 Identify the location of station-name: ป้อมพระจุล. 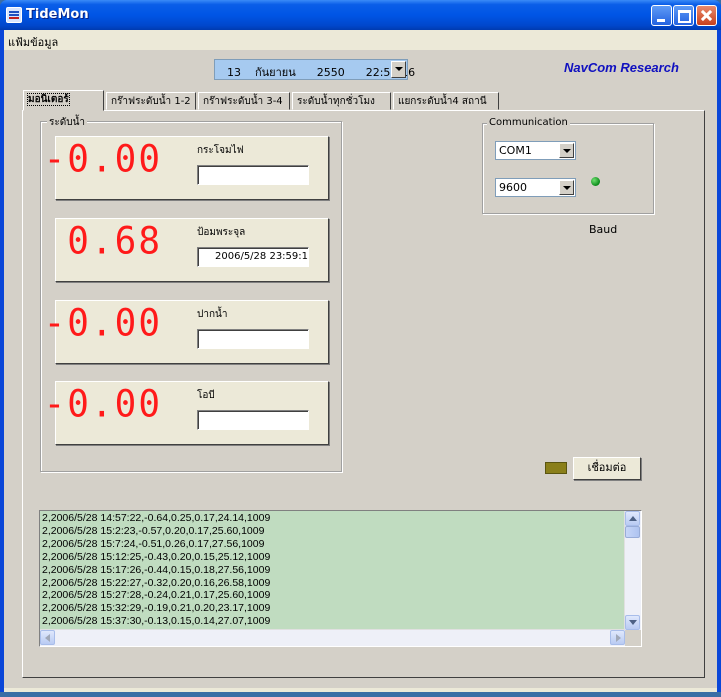
(221, 232).